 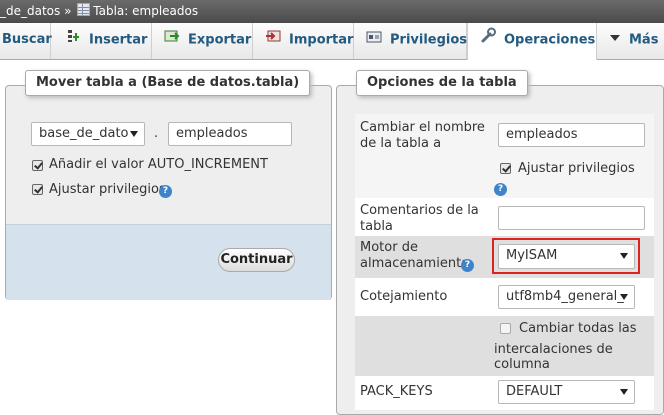 What do you see at coordinates (37, 165) in the screenshot?
I see `auto-increment-checkbox` at bounding box center [37, 165].